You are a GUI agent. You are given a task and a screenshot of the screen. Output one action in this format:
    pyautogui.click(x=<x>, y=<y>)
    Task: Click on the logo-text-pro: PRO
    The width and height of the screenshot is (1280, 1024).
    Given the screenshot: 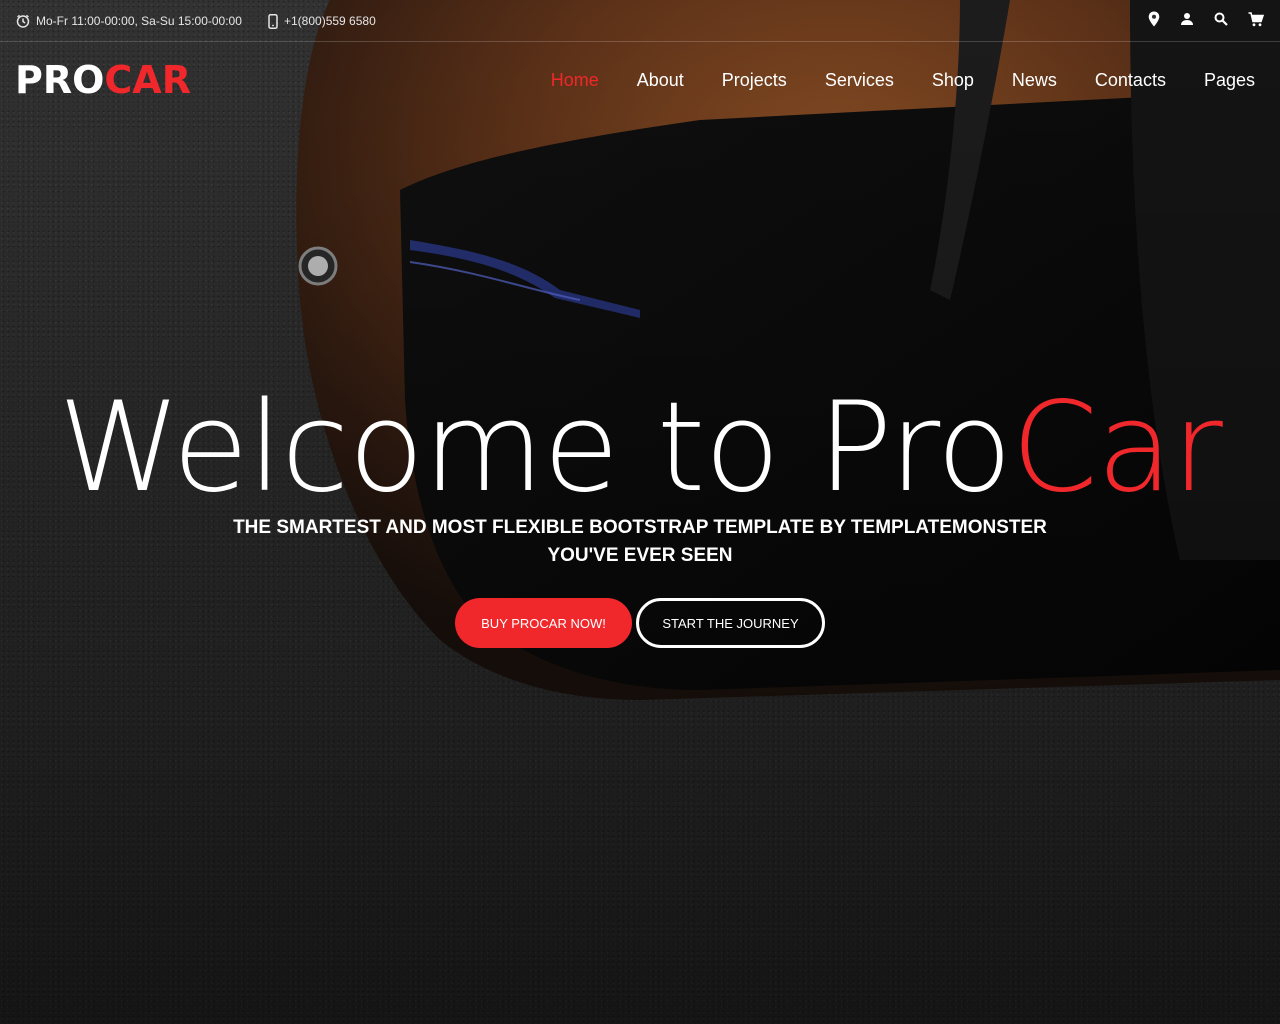 What is the action you would take?
    pyautogui.click(x=60, y=80)
    